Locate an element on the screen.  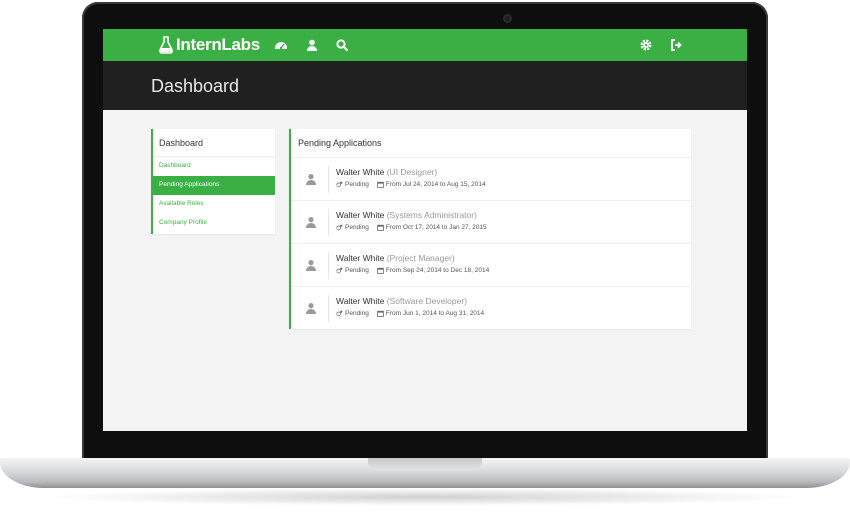
sidebar-item-company-profile: Company Profile is located at coordinates (214, 223).